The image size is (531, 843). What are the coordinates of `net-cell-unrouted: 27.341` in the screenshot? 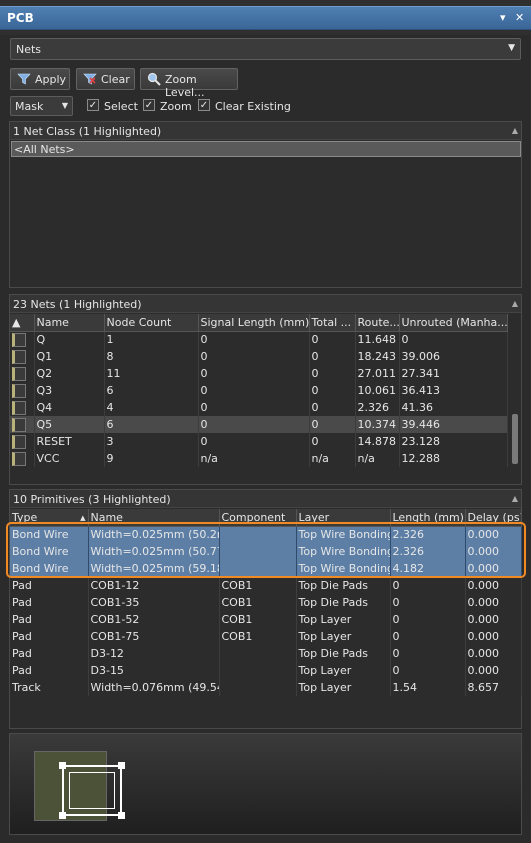 It's located at (453, 373).